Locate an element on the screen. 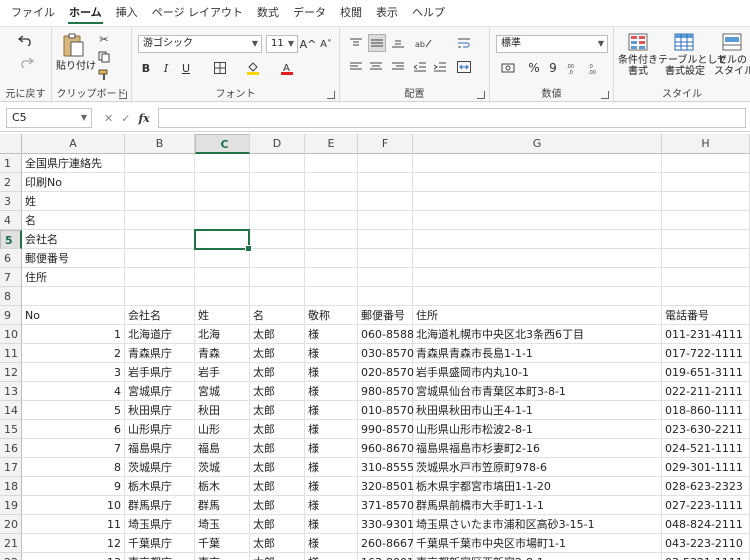  row-header: 3 is located at coordinates (11, 201).